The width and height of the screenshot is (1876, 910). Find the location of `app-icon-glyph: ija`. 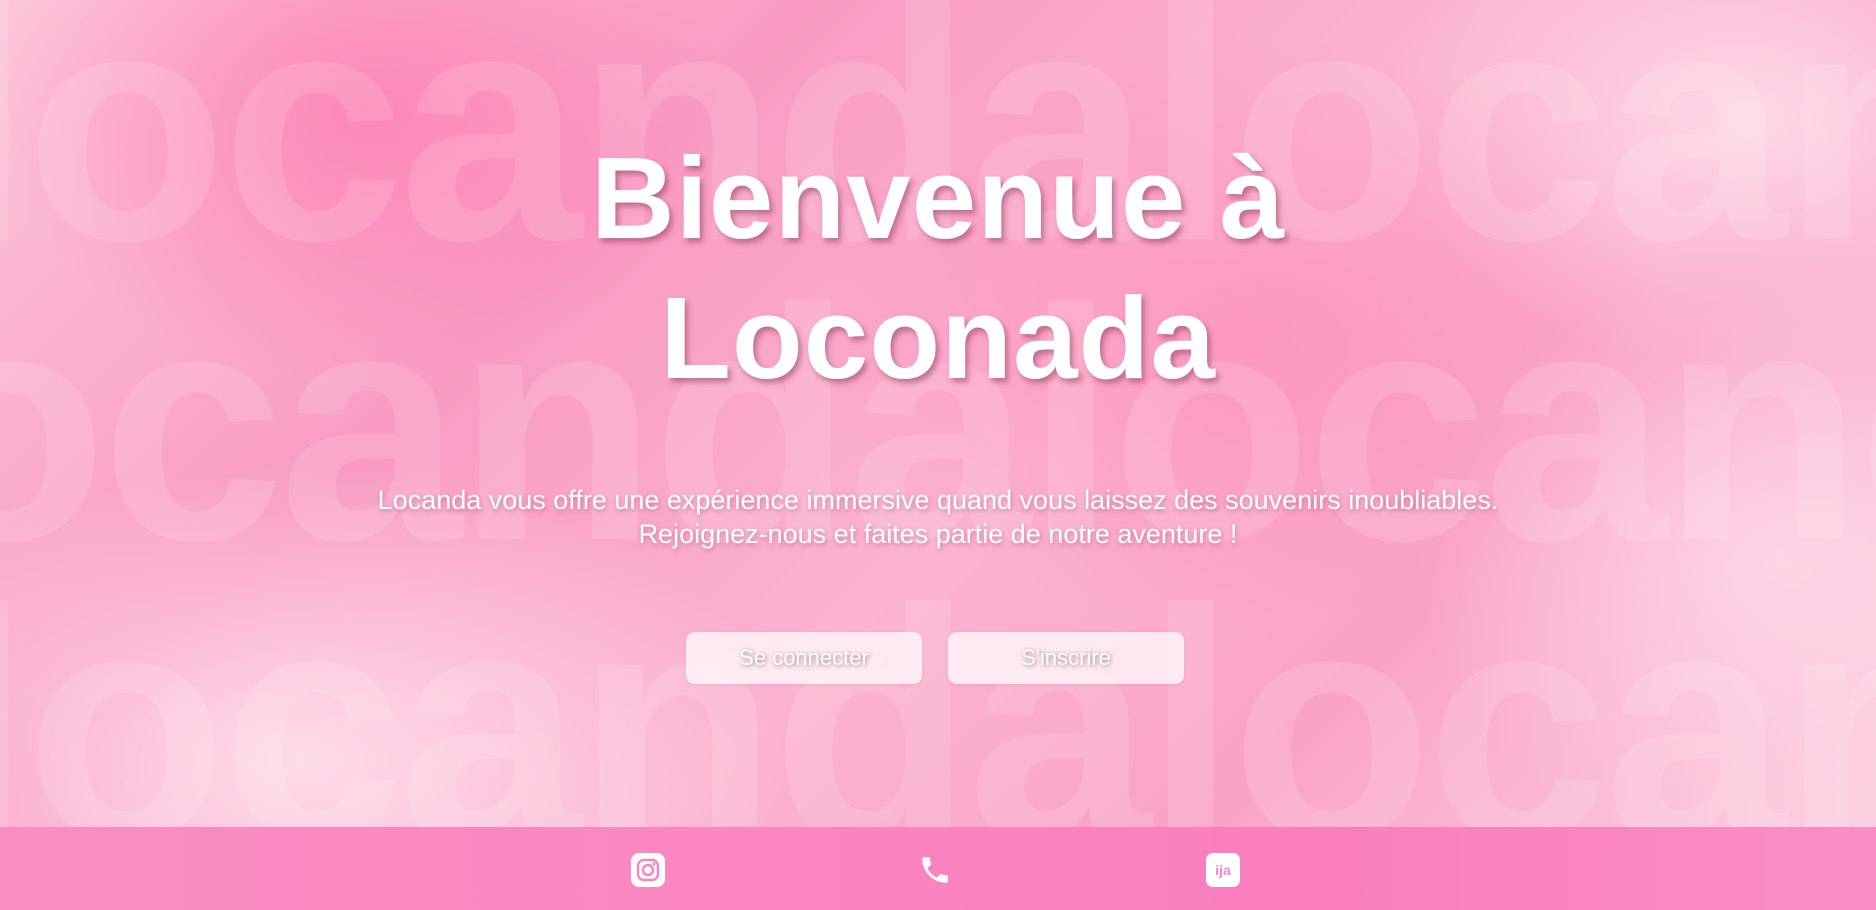

app-icon-glyph: ija is located at coordinates (1223, 870).